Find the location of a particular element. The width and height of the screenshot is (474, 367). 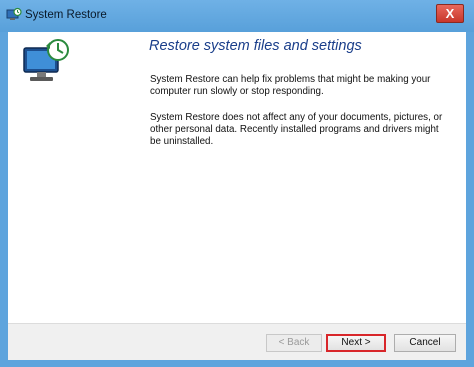

cancel-button: Cancel is located at coordinates (425, 343).